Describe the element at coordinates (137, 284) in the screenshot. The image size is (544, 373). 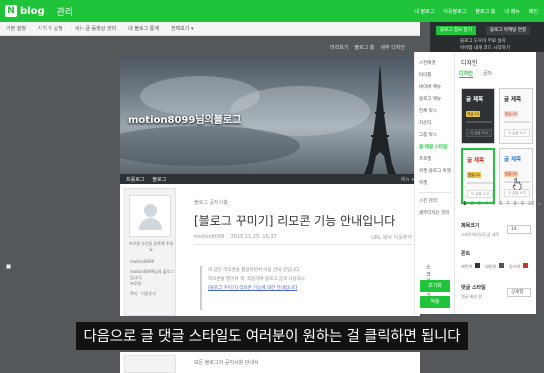
I see `profile-link: 프로필 ·` at that location.